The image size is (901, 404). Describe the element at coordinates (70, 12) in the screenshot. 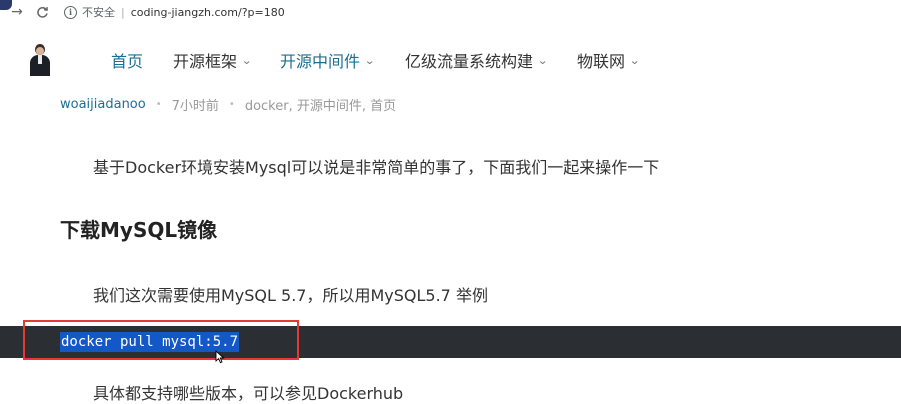

I see `info-icon: i` at that location.